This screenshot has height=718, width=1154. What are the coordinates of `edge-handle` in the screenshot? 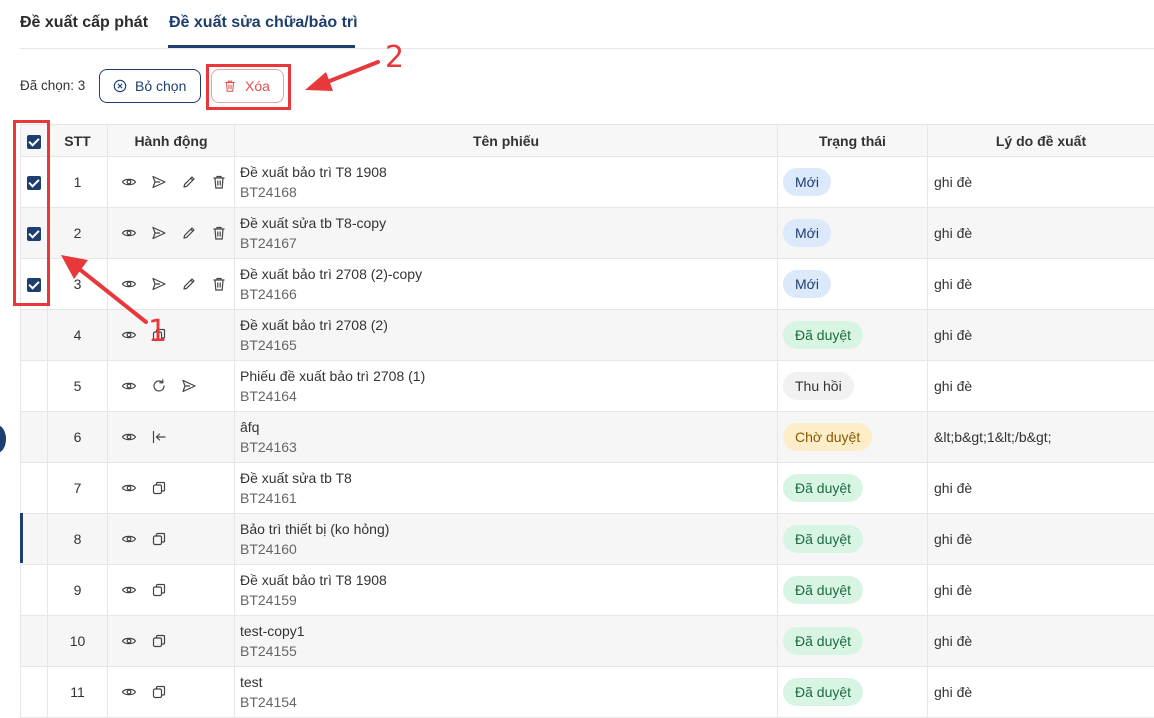 It's located at (3, 439).